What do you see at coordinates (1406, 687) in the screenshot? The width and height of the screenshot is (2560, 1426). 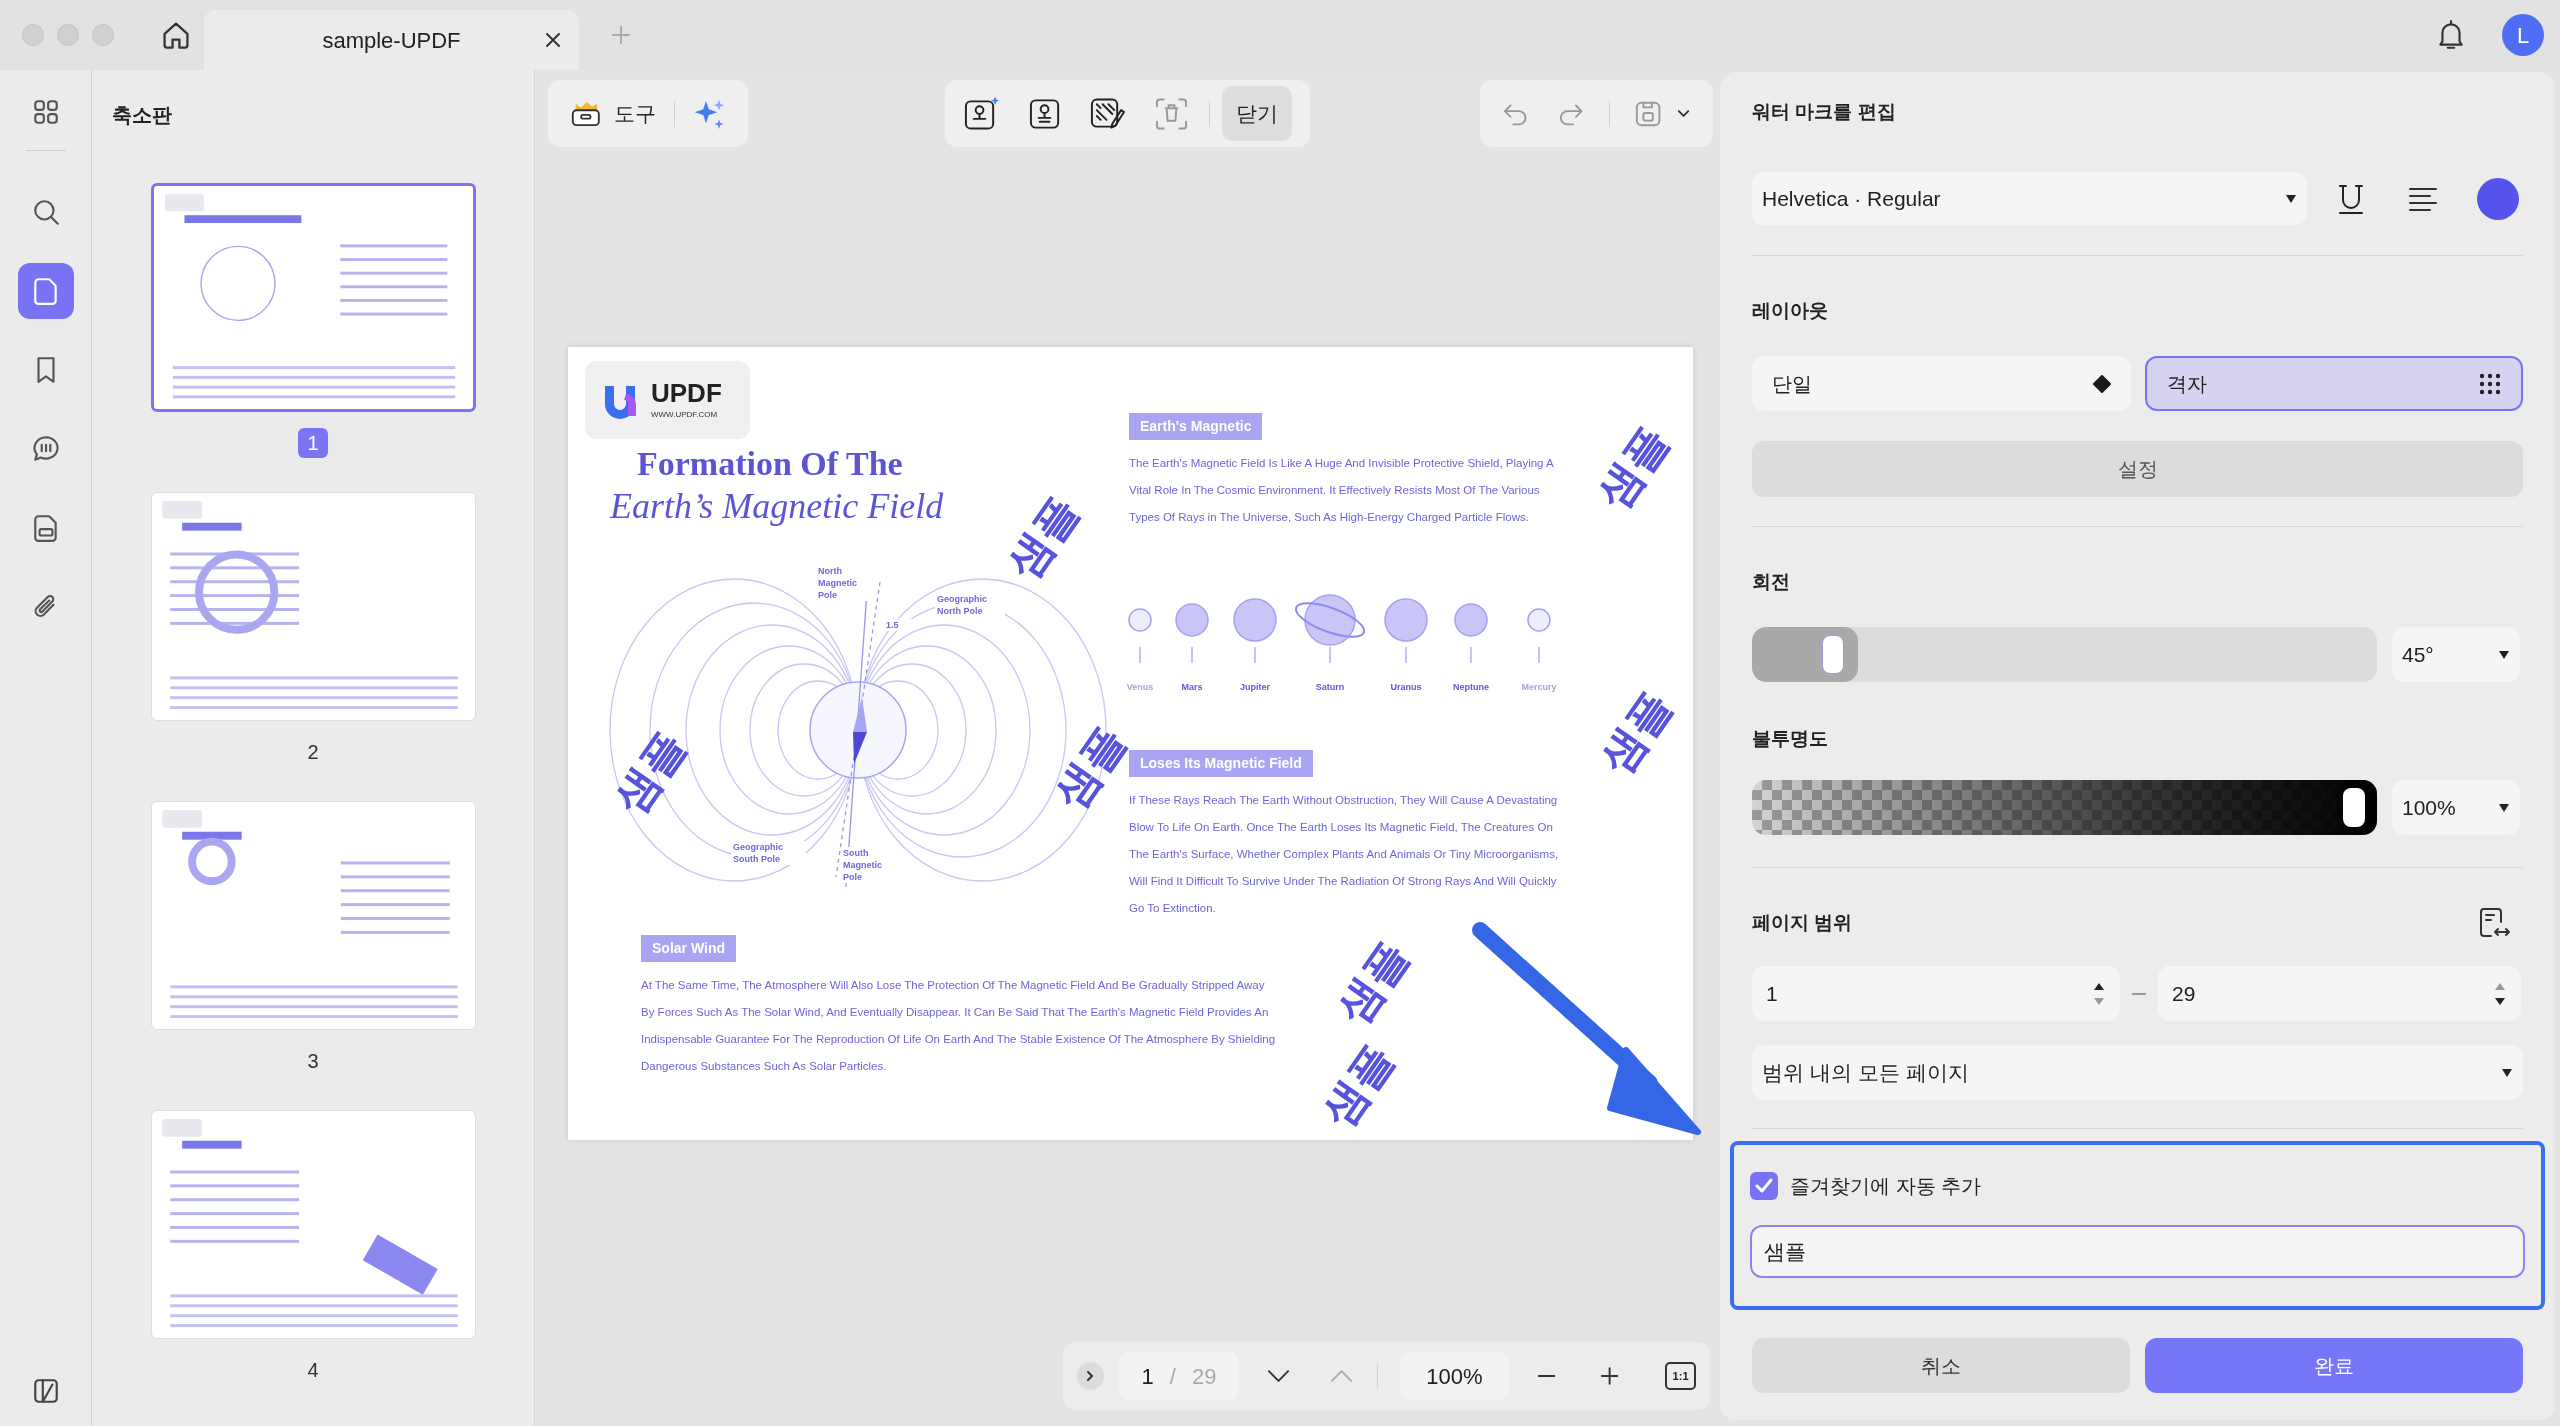 I see `planet-label: Uranus` at bounding box center [1406, 687].